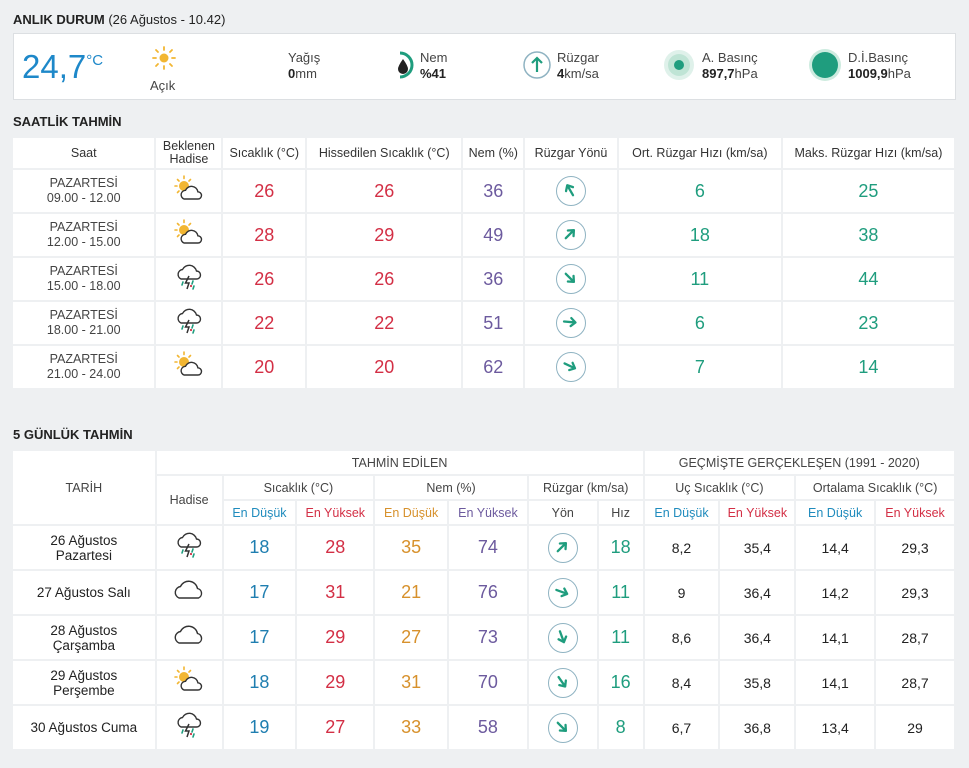  Describe the element at coordinates (585, 487) in the screenshot. I see `header-ruzgar-group: Rüzgar (km/sa)` at that location.